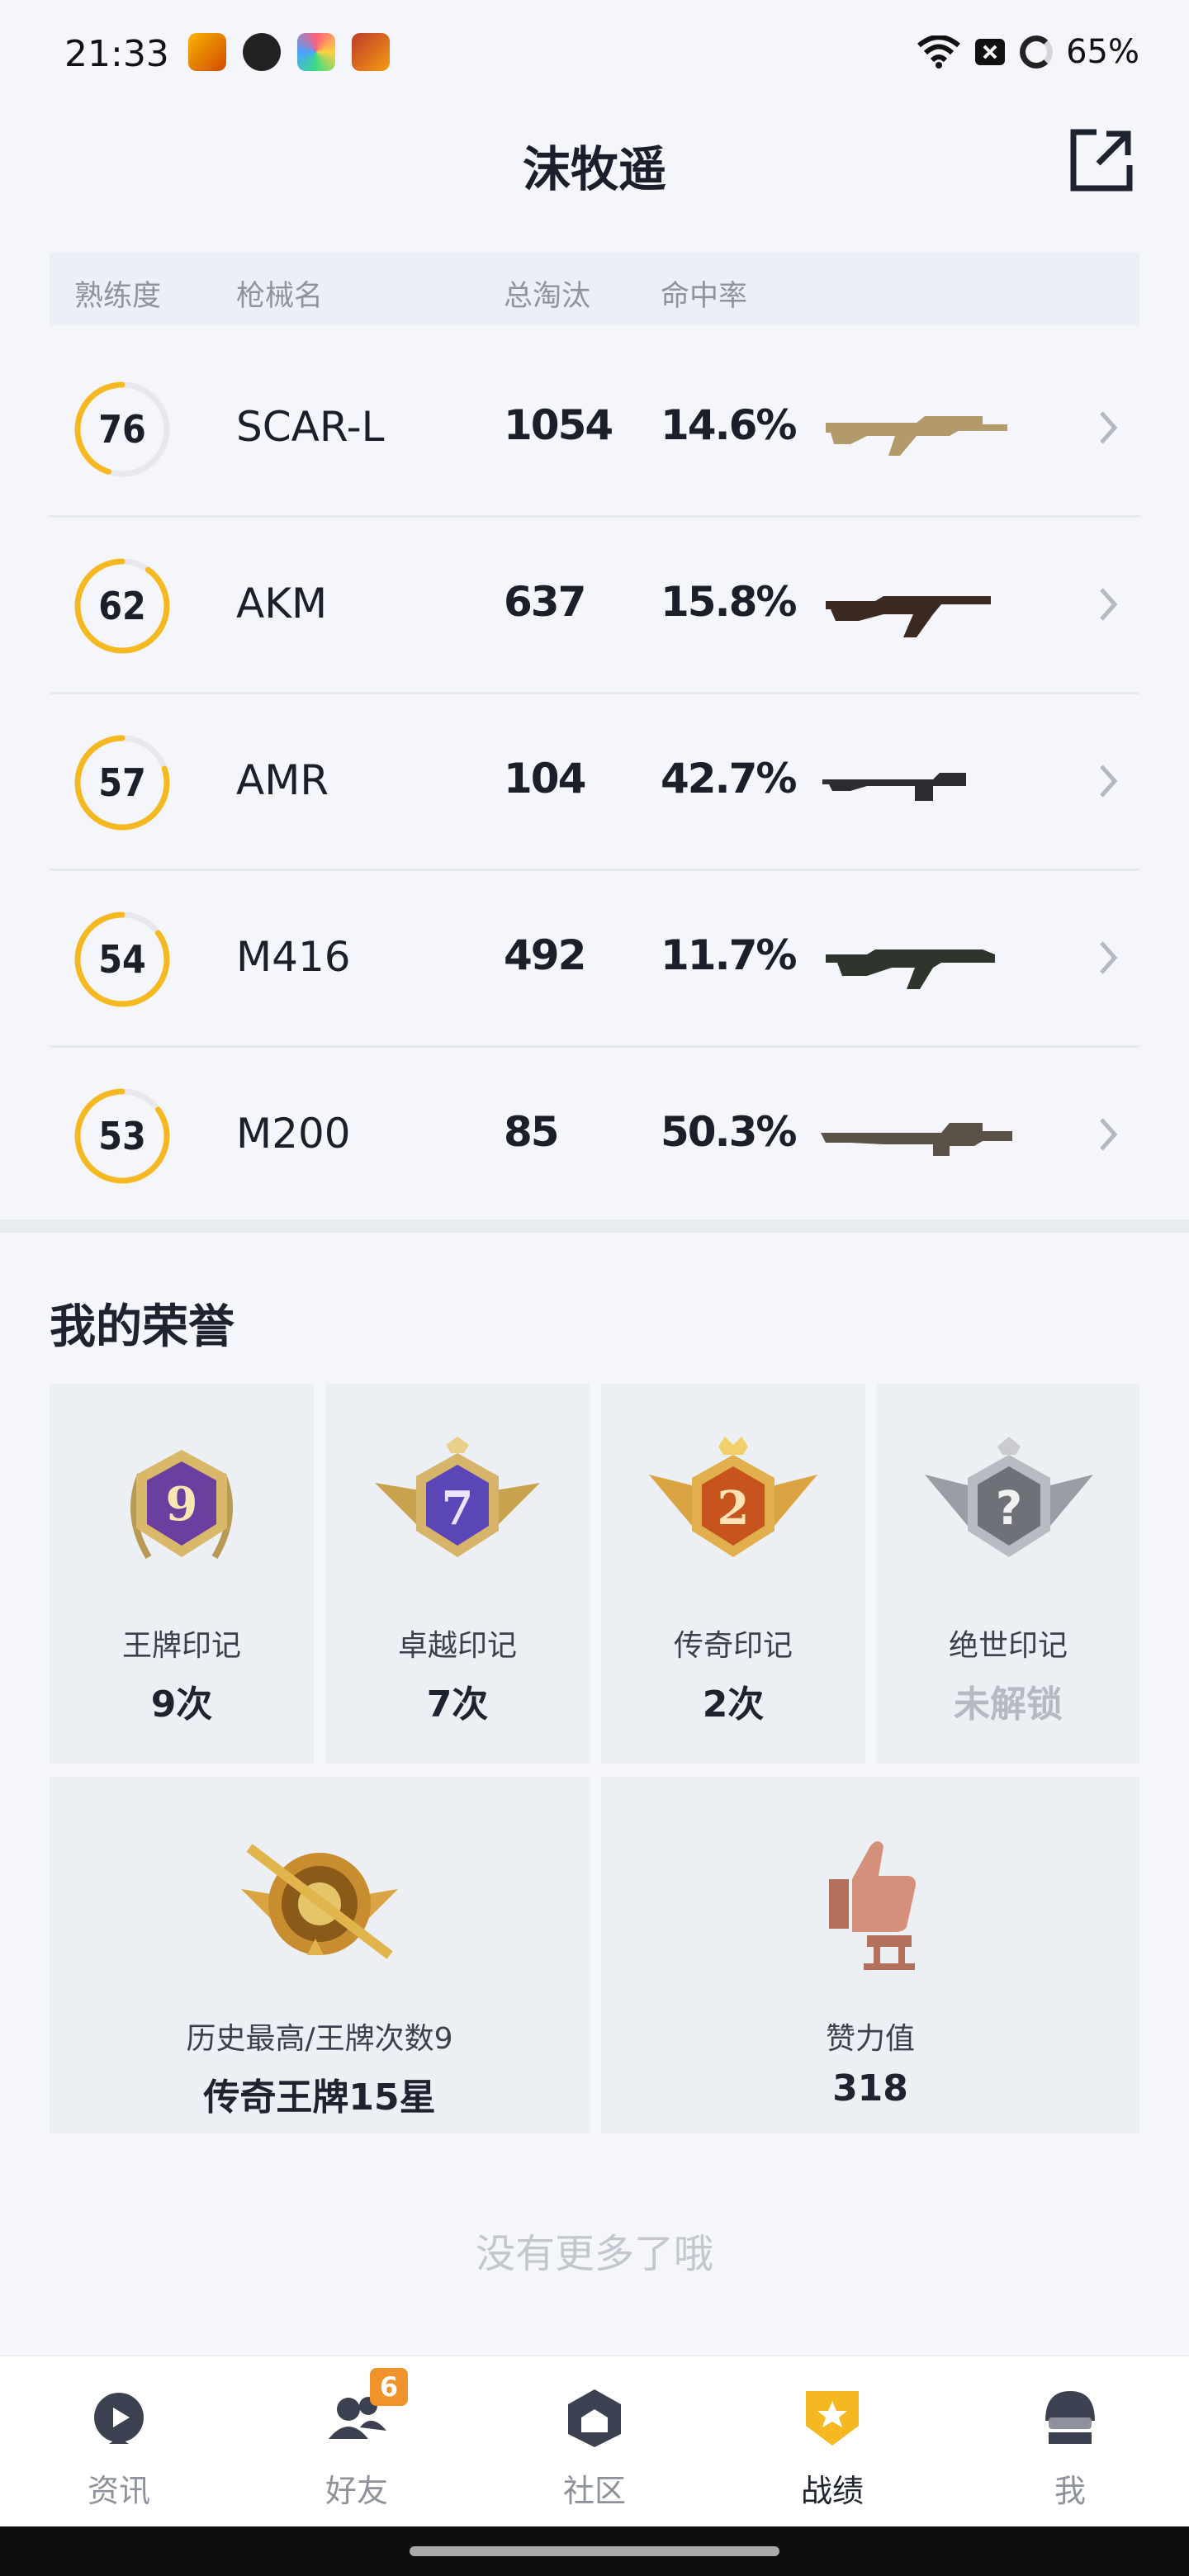 Image resolution: width=1189 pixels, height=2576 pixels. I want to click on bottom-nav: 资讯 6 好友 社区 战绩 我, so click(594, 2441).